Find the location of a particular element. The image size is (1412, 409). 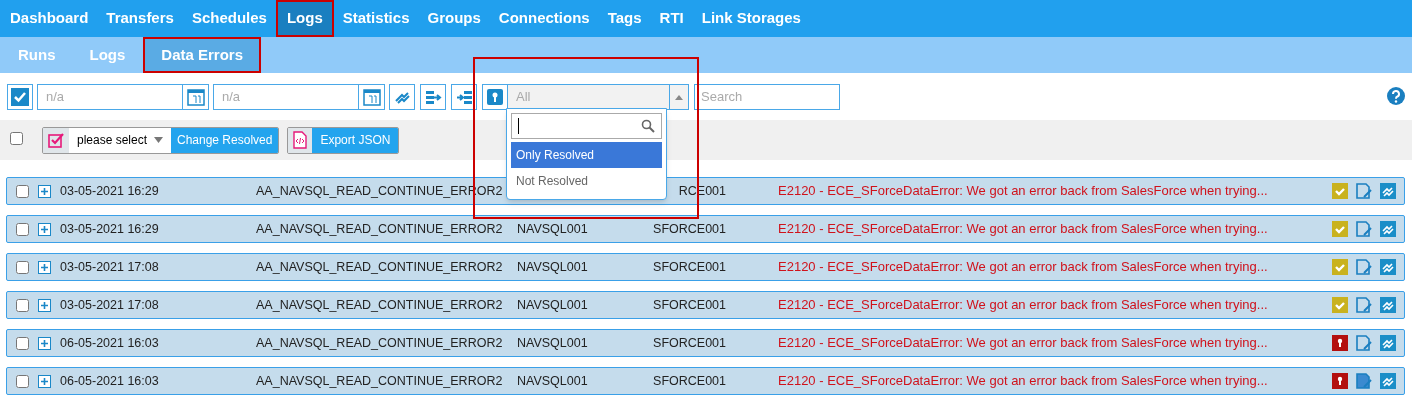

nav-tab: Tags is located at coordinates (624, 18).